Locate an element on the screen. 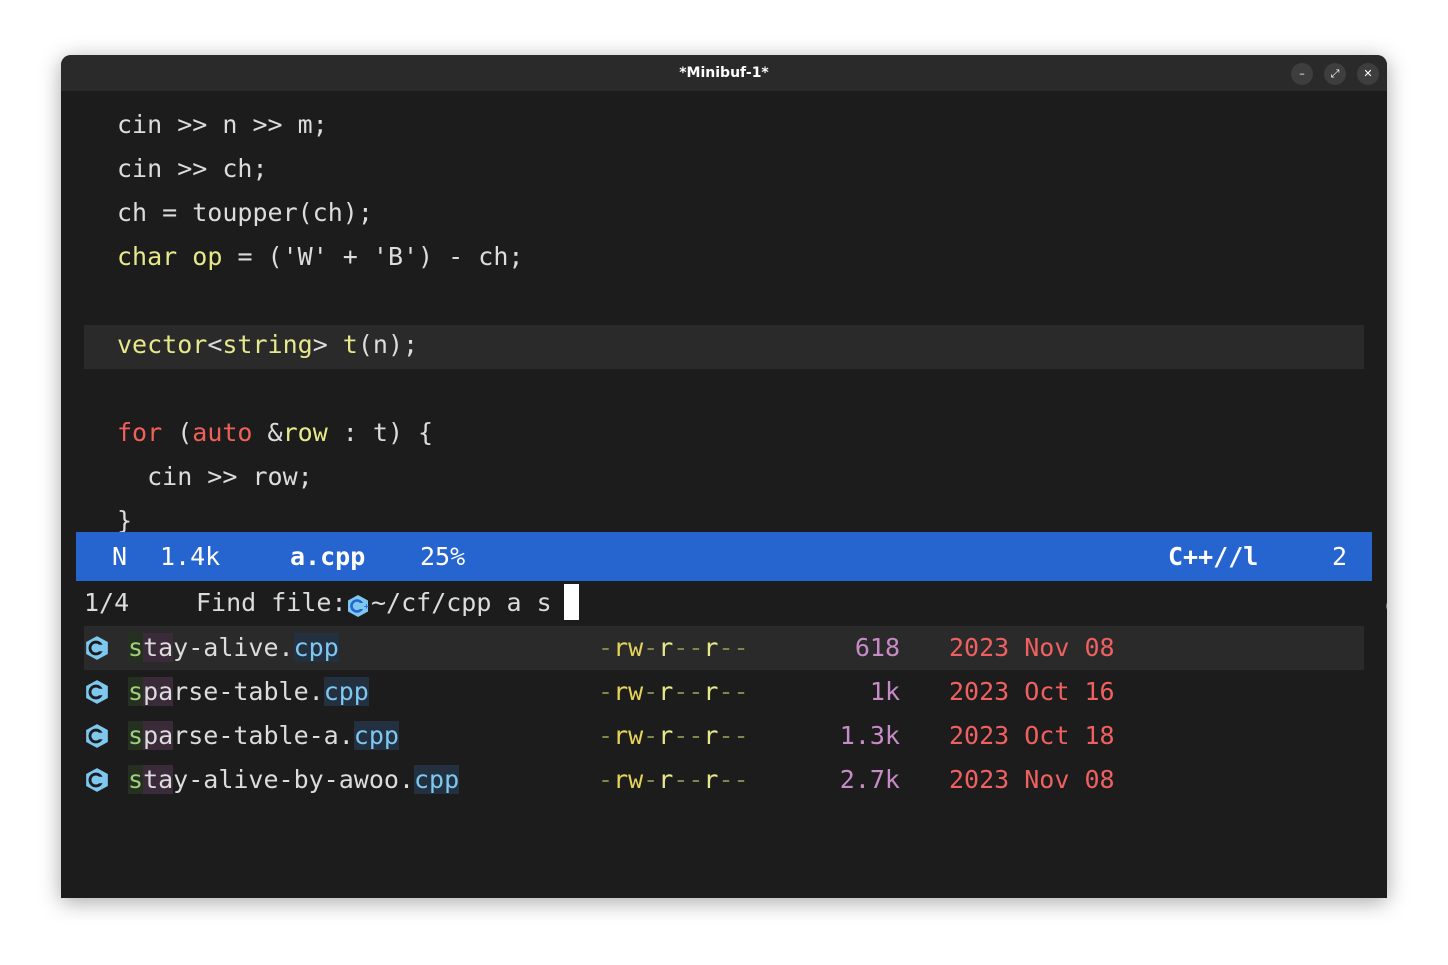 This screenshot has width=1448, height=965. close-button: ✕ is located at coordinates (1368, 74).